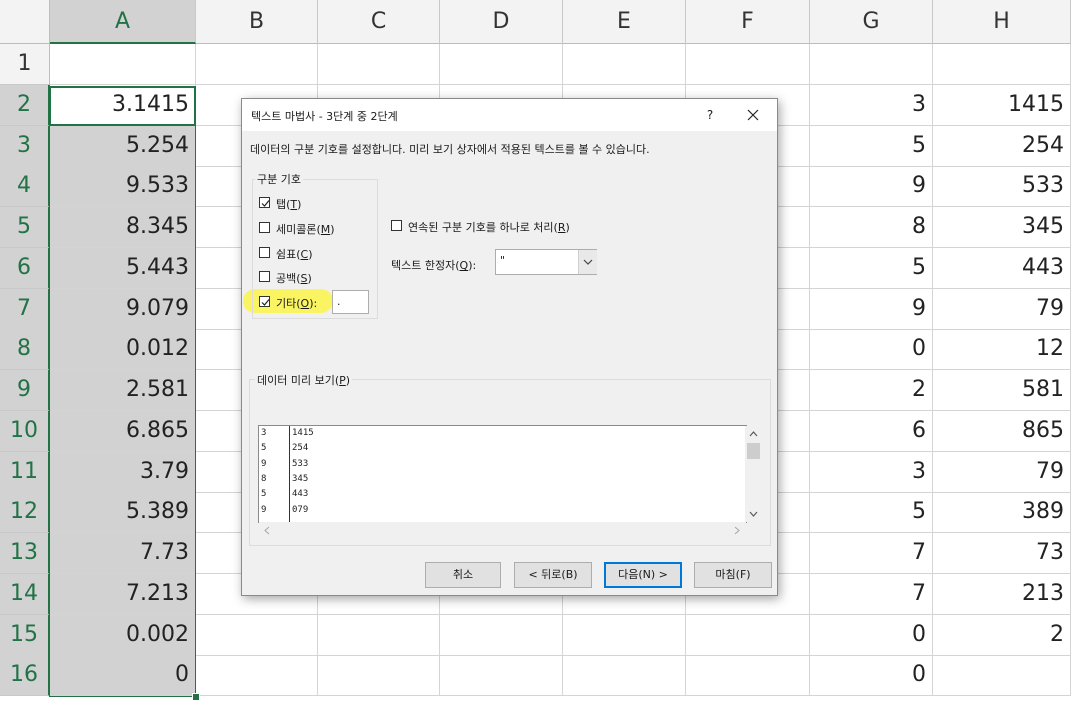 This screenshot has height=708, width=1071. What do you see at coordinates (1002, 64) in the screenshot?
I see `cell-h1` at bounding box center [1002, 64].